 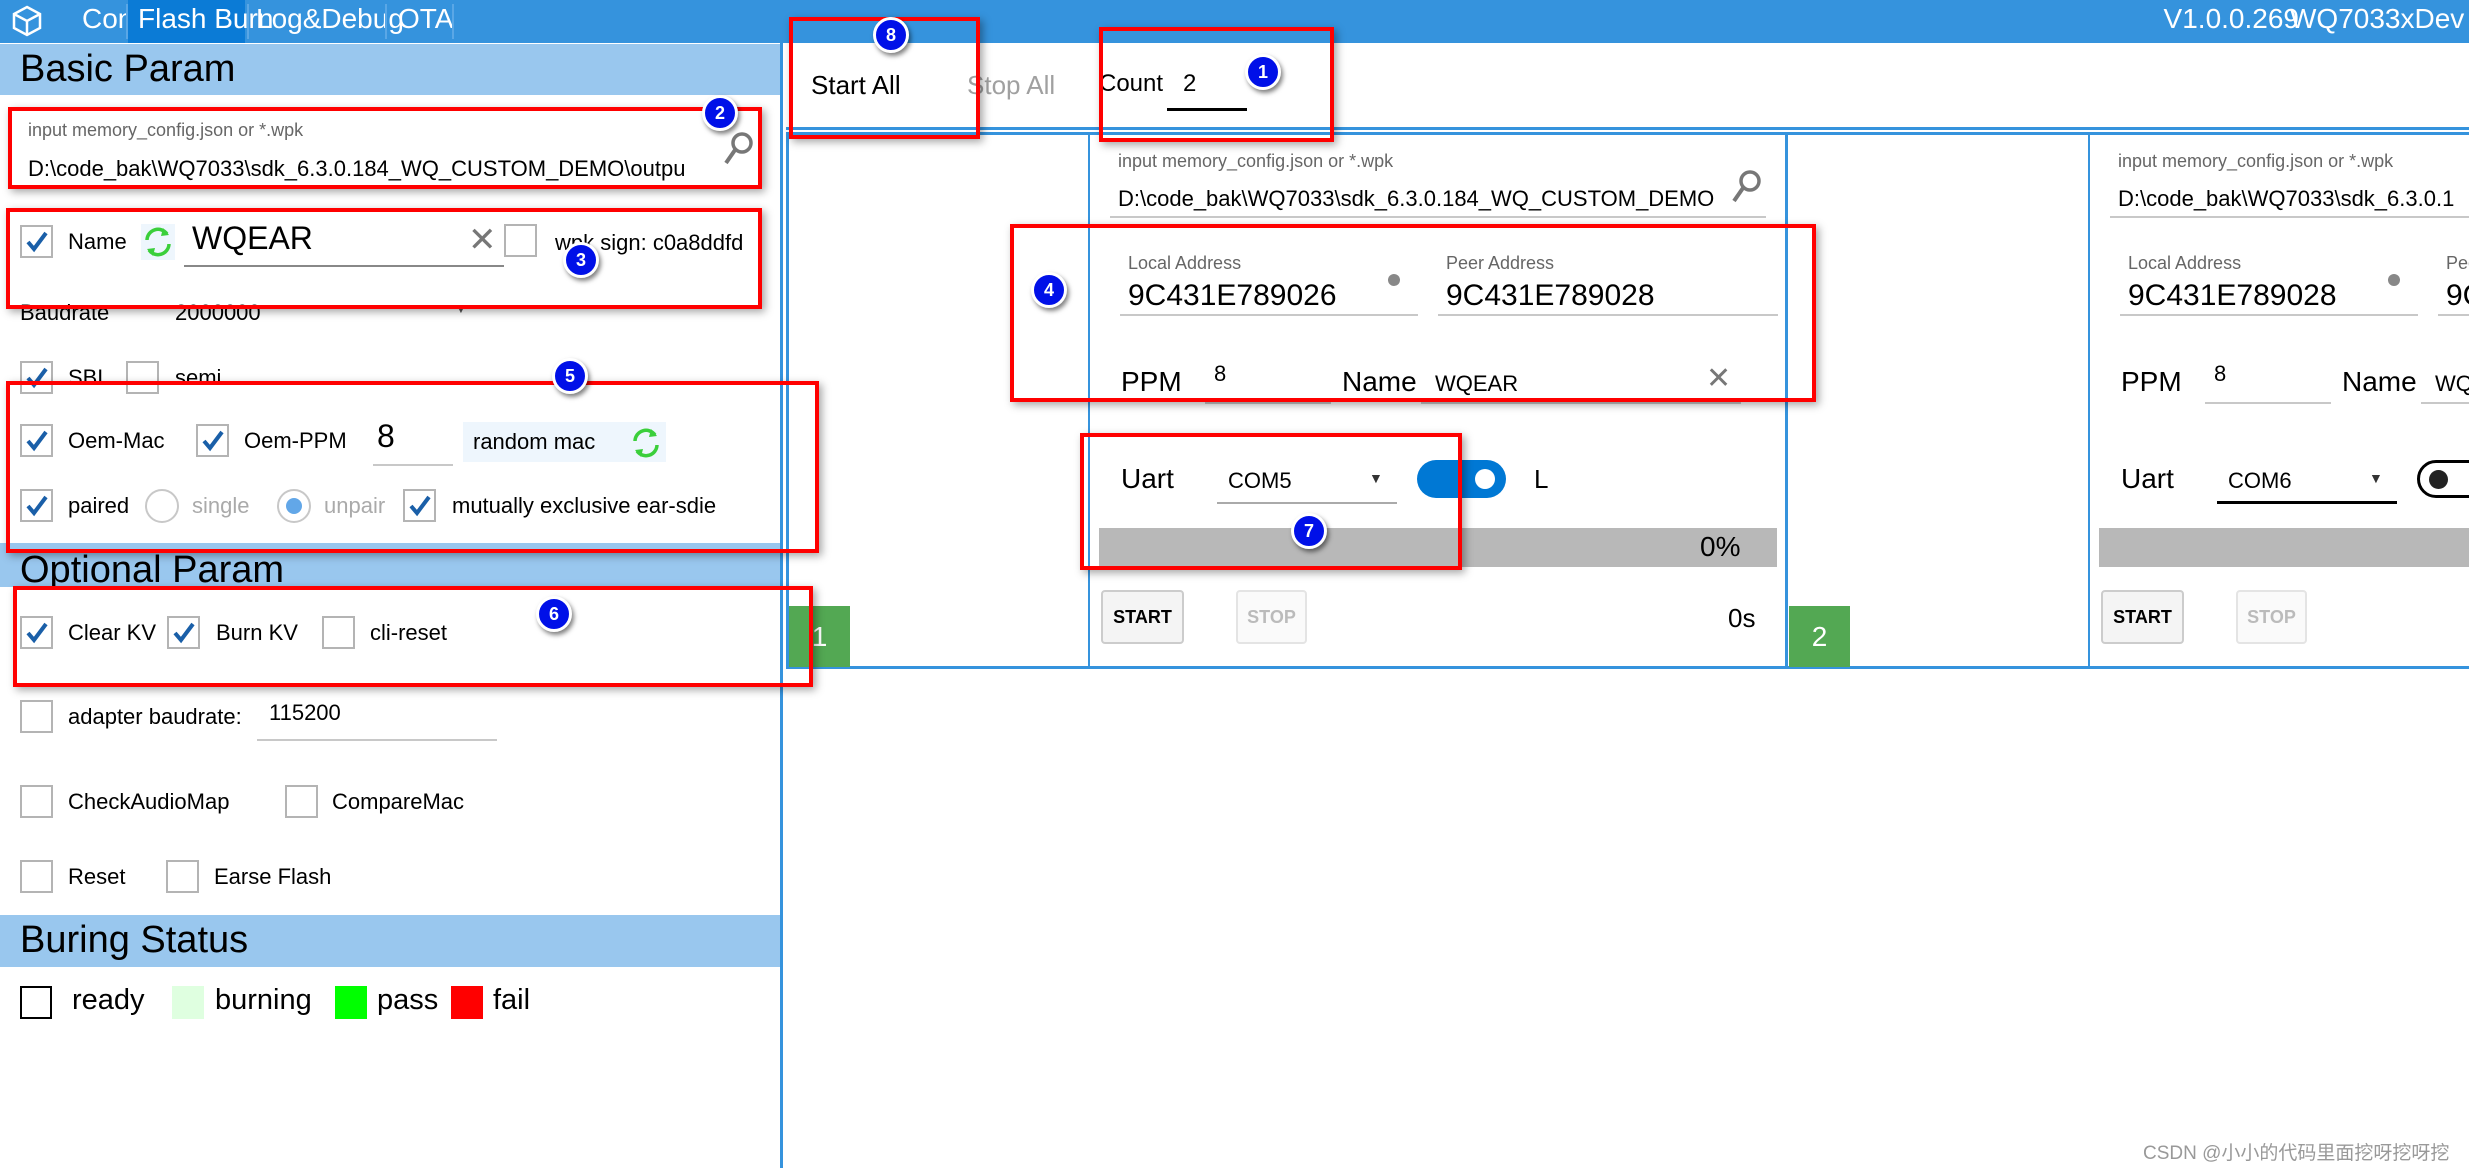 I want to click on adapter-baudrate-underline, so click(x=377, y=740).